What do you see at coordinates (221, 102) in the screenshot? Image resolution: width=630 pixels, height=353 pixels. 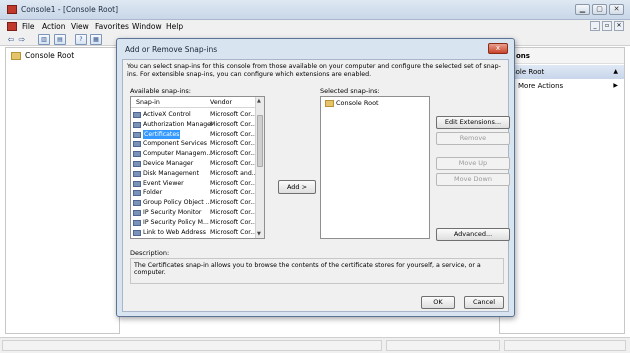 I see `column-header-vendor: Vendor` at bounding box center [221, 102].